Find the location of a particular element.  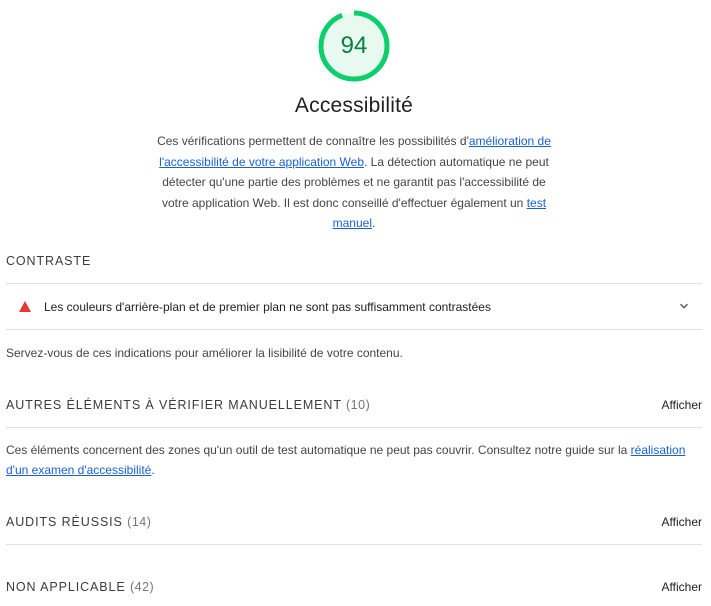

score-gauge: 94 is located at coordinates (354, 46).